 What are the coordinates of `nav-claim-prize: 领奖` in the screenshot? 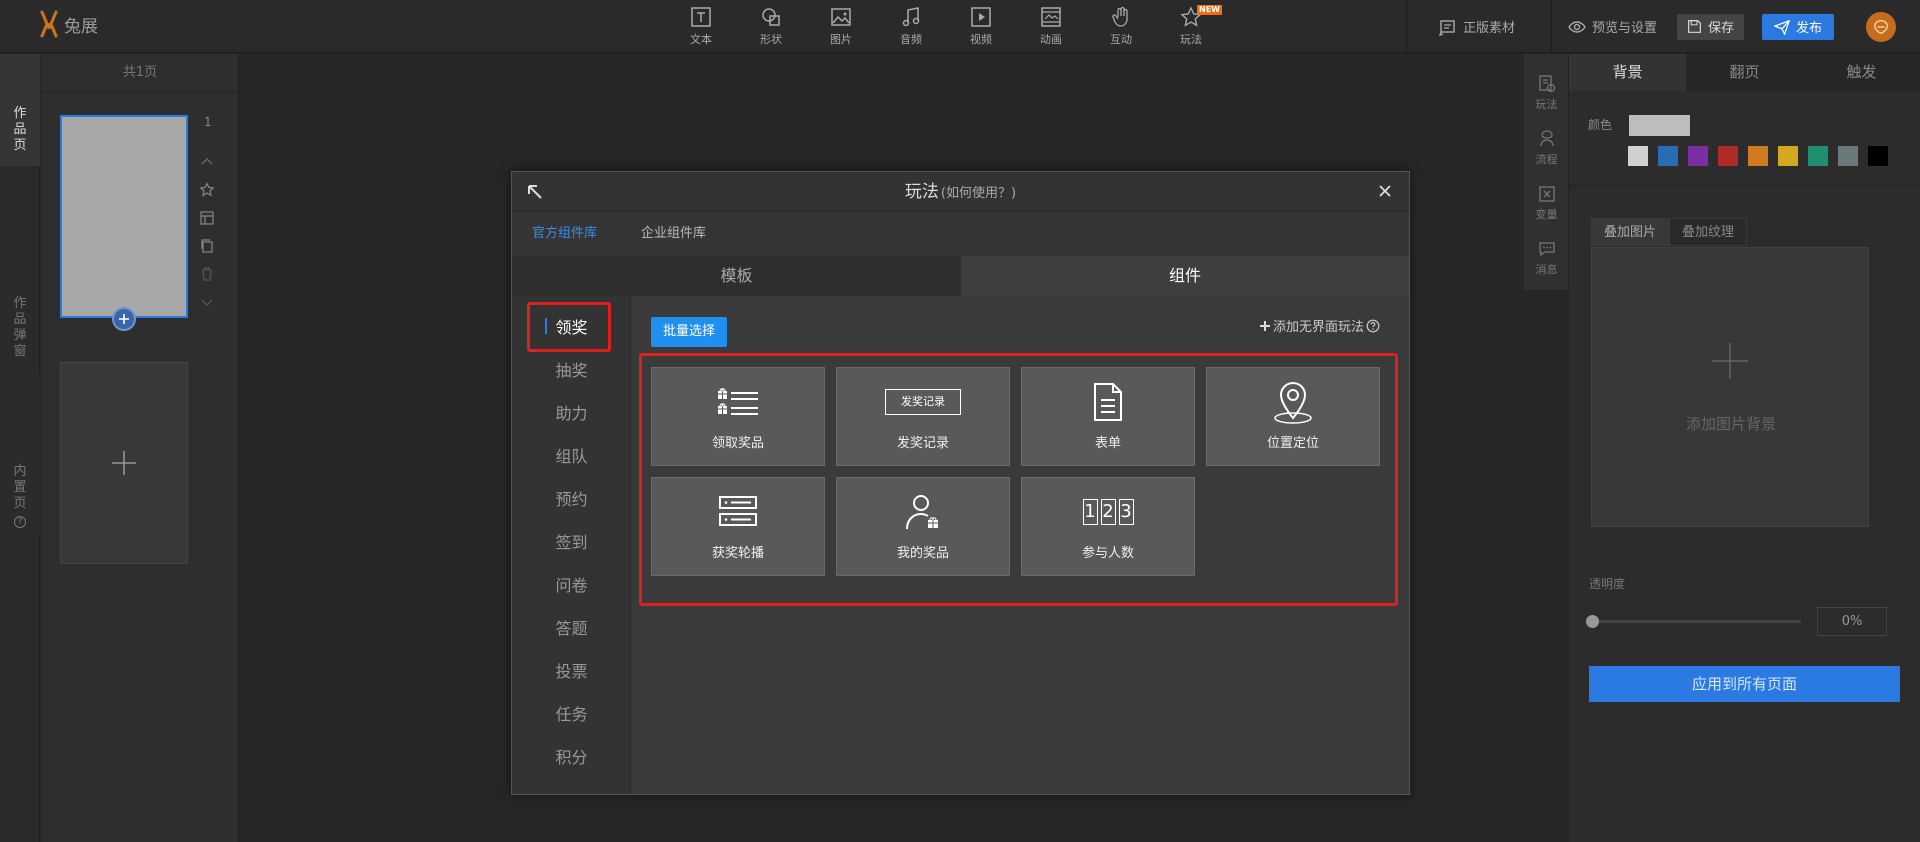 It's located at (571, 327).